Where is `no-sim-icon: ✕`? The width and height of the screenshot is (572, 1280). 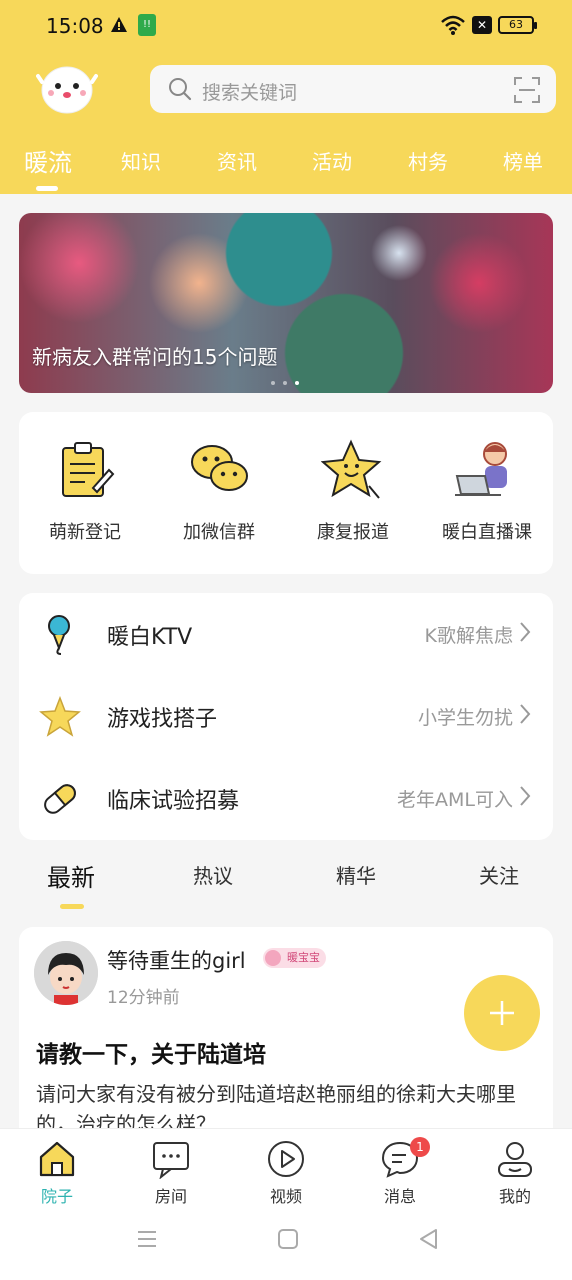 no-sim-icon: ✕ is located at coordinates (482, 25).